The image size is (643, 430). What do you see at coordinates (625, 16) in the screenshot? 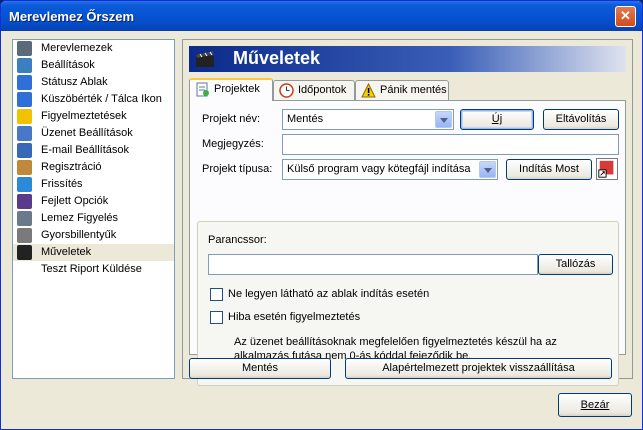
I see `close-window-button: ✕` at bounding box center [625, 16].